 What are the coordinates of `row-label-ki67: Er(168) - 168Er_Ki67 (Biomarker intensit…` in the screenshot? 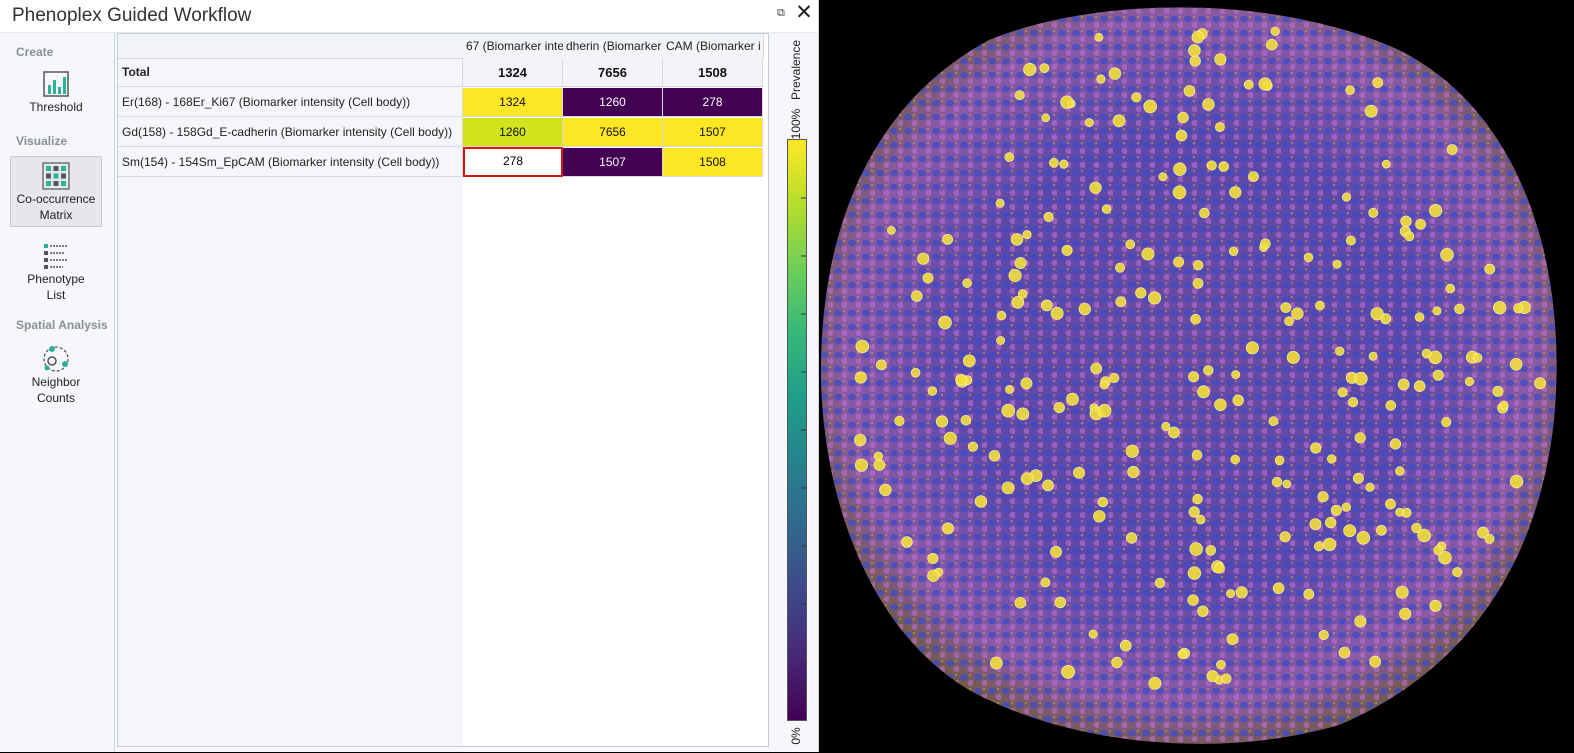 It's located at (290, 102).